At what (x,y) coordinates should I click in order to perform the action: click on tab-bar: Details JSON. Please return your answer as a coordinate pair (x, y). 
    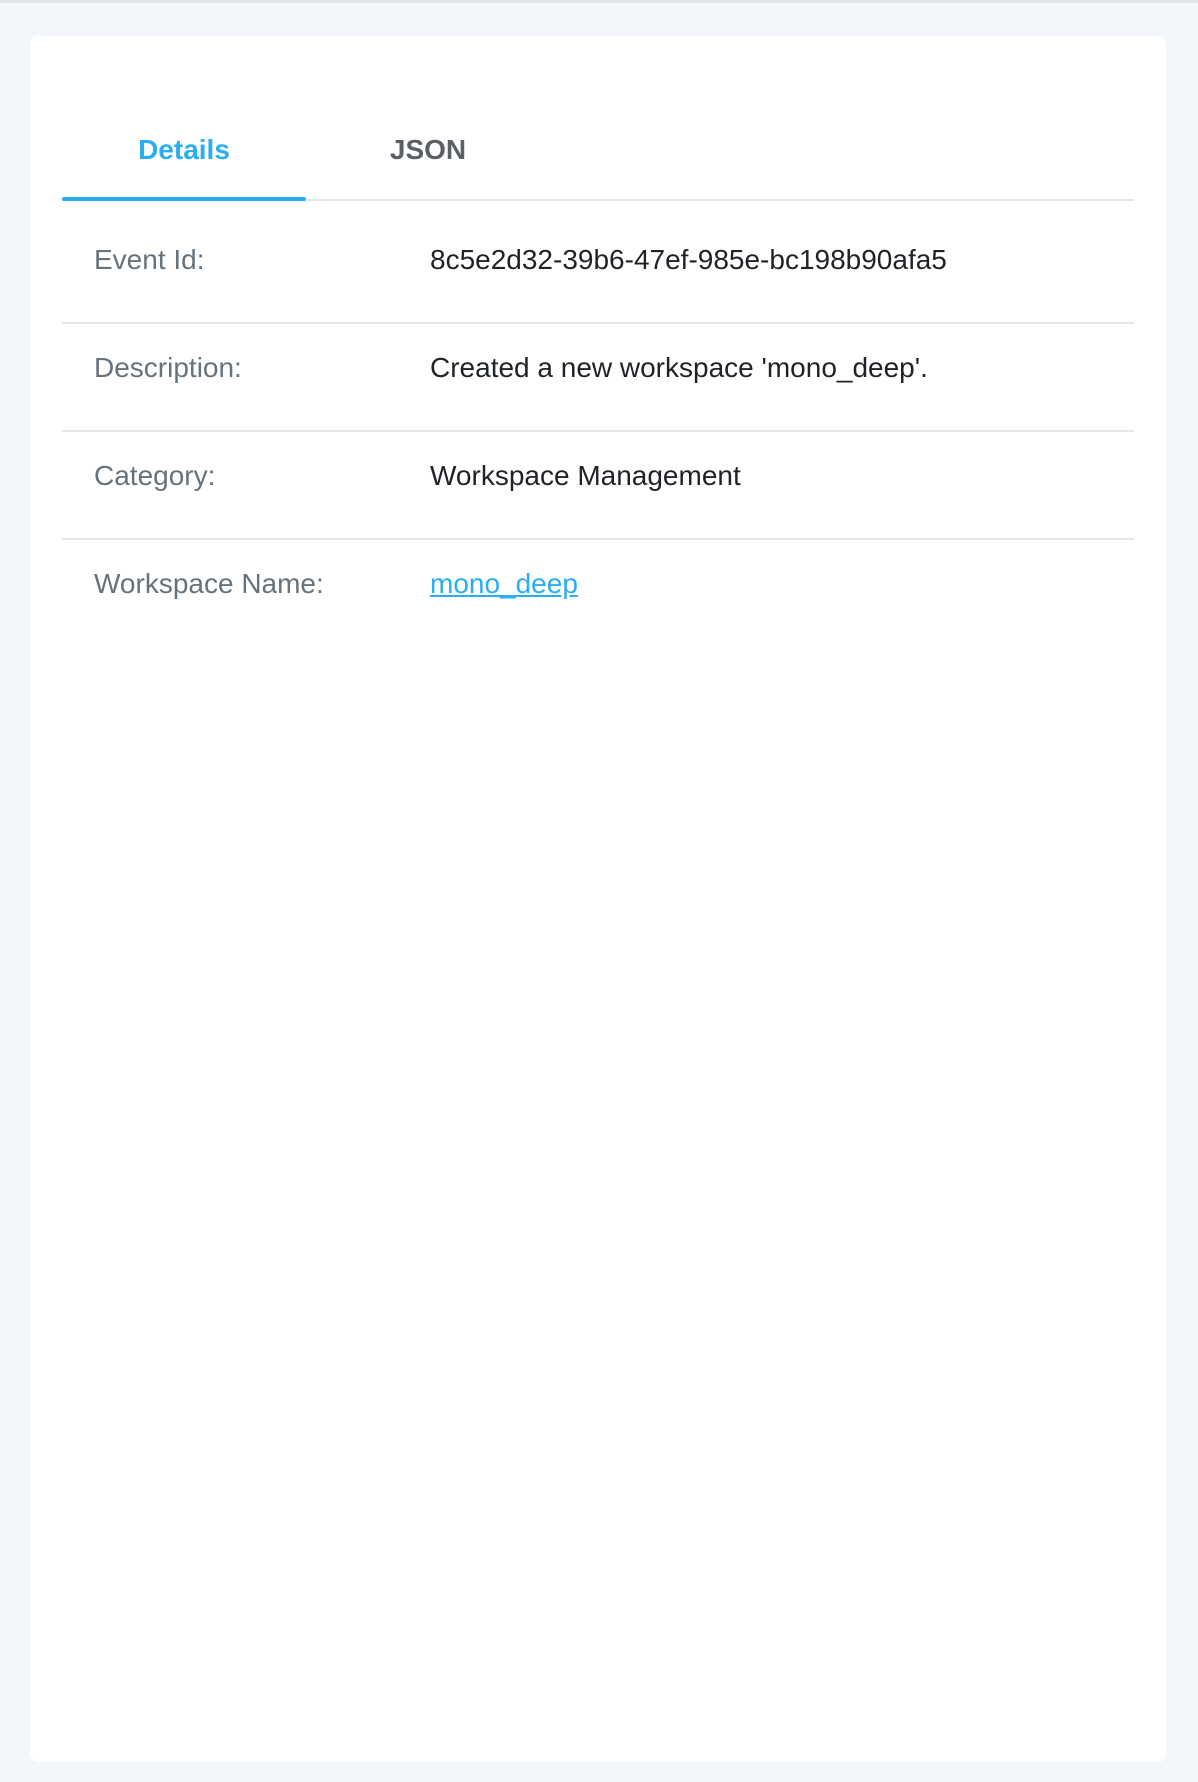
    Looking at the image, I should click on (598, 150).